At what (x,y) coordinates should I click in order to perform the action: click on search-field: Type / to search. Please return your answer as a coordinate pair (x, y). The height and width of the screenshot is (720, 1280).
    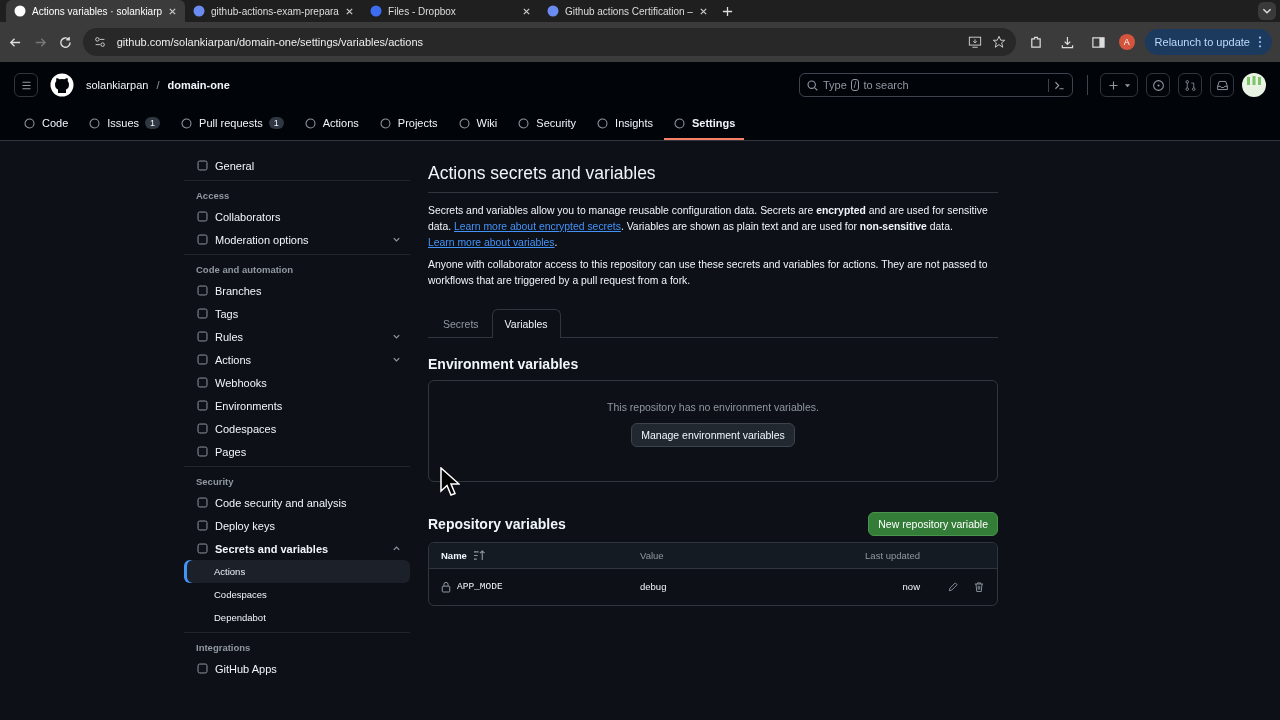
    Looking at the image, I should click on (936, 85).